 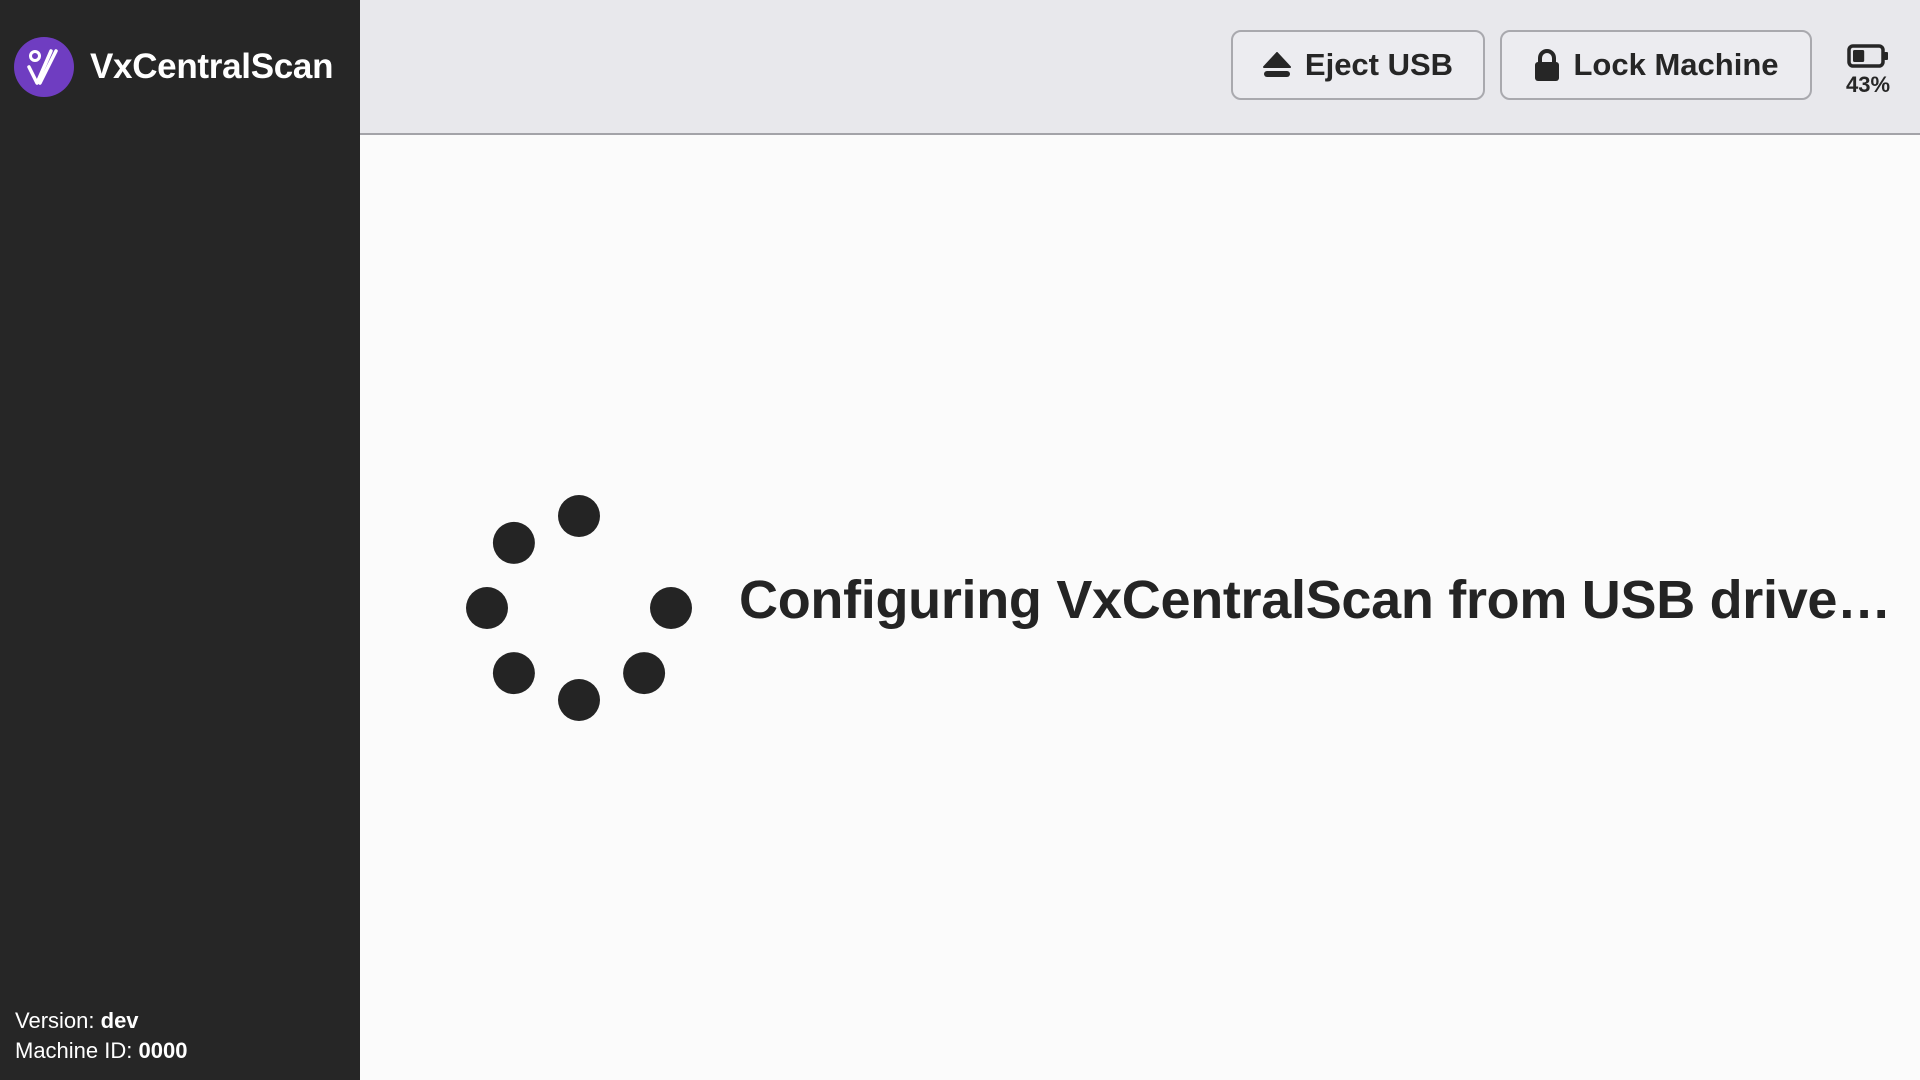 I want to click on machine-id-label: Machine ID:, so click(x=74, y=1050).